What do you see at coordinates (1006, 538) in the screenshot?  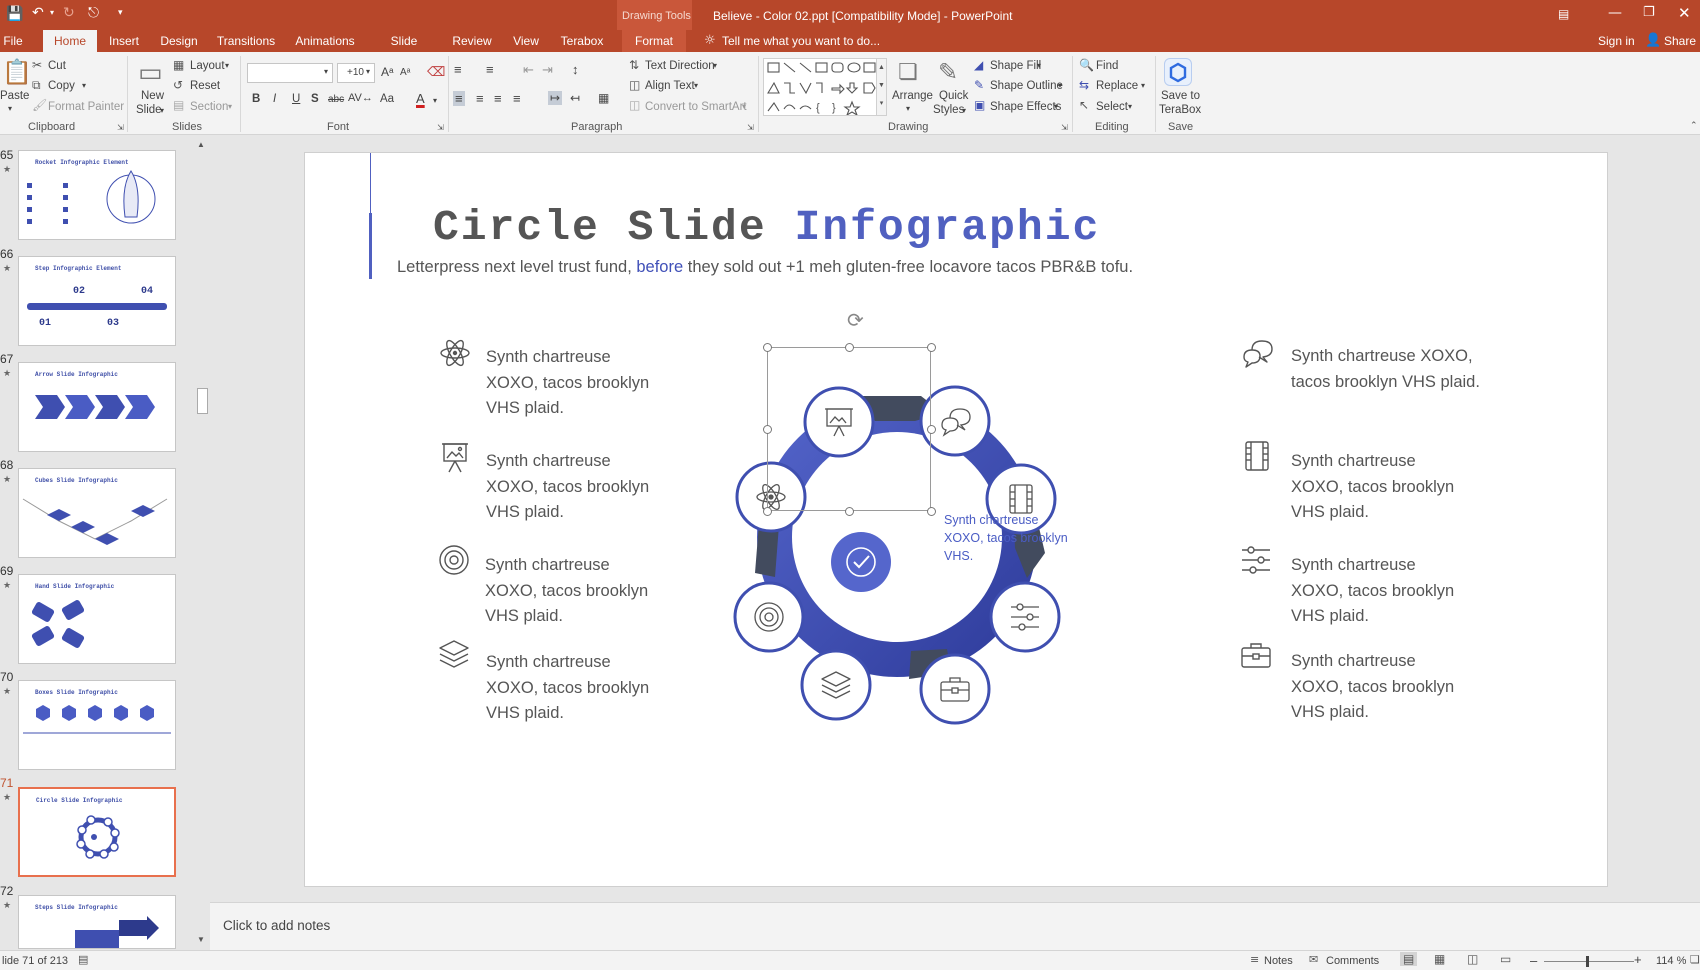 I see `center-caption: Synth chartreuse XOXO, tacos brooklyn VHS.` at bounding box center [1006, 538].